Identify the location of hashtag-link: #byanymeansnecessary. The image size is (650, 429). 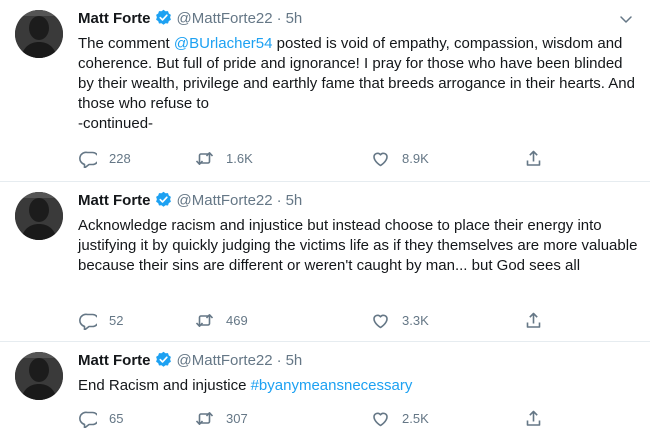
(332, 385).